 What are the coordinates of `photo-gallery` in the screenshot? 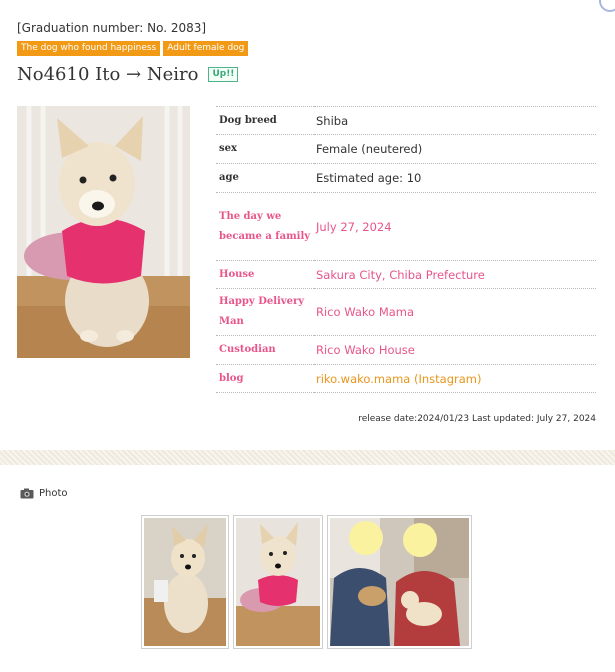 It's located at (306, 582).